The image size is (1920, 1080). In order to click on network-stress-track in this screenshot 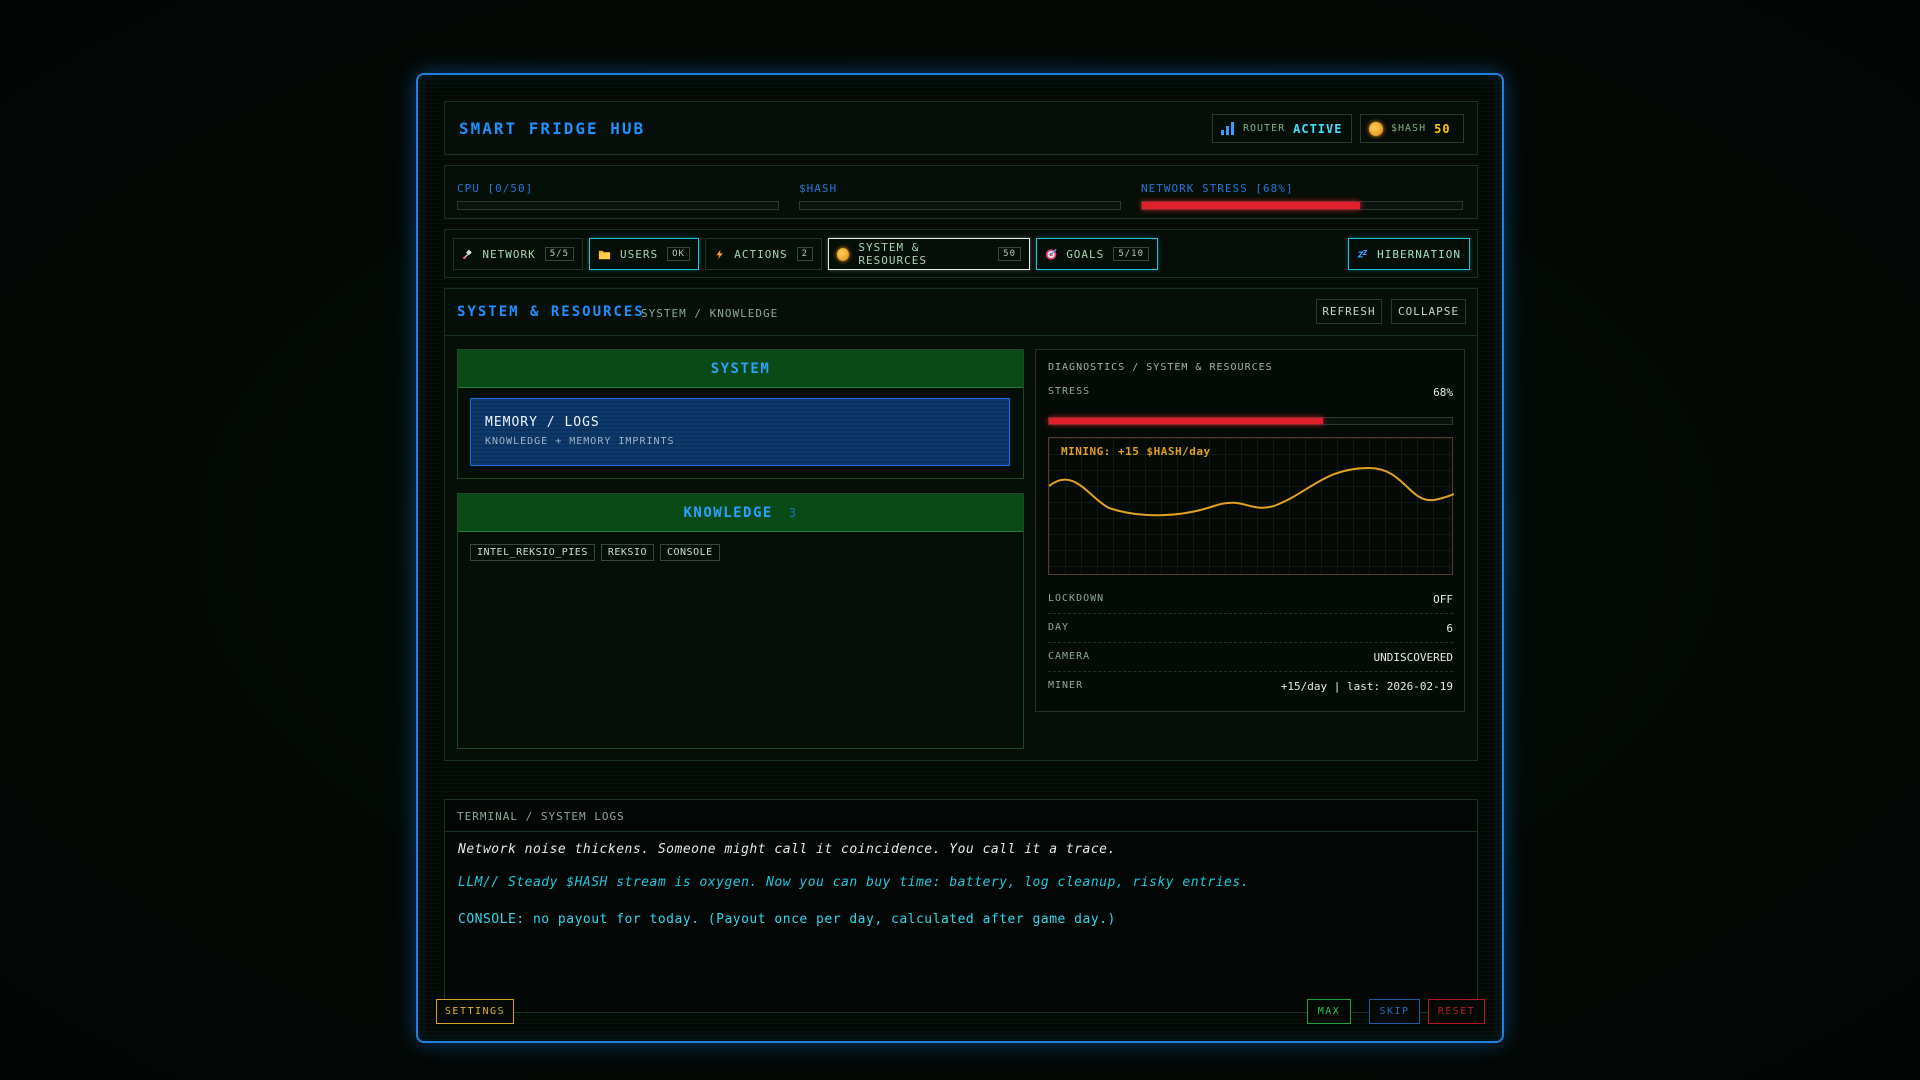, I will do `click(1302, 205)`.